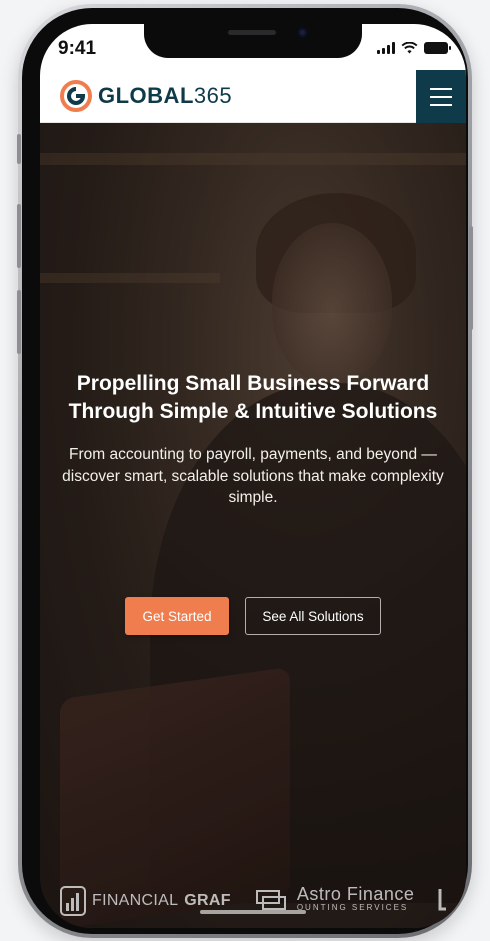 Image resolution: width=490 pixels, height=941 pixels. Describe the element at coordinates (441, 88) in the screenshot. I see `hamburger-icon` at that location.